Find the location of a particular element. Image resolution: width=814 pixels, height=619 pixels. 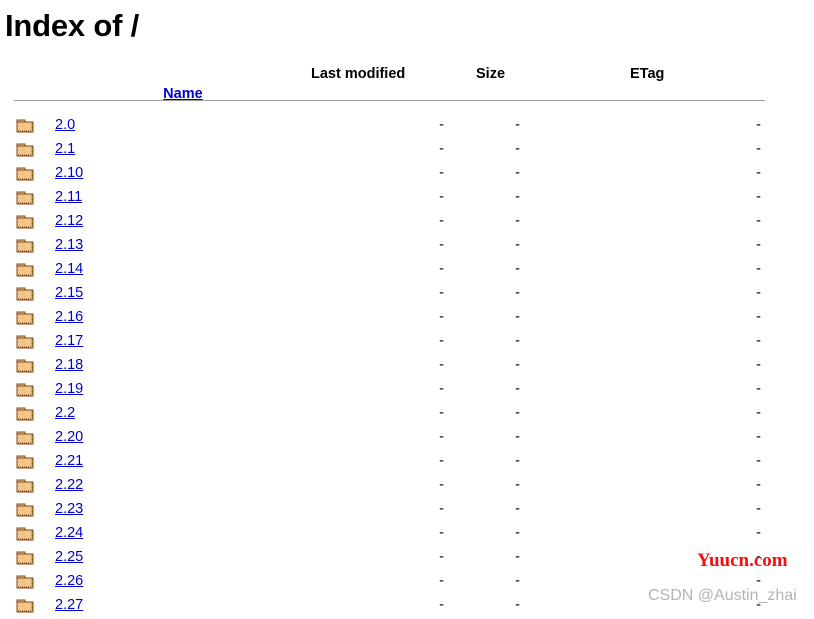

column-header-size: Size is located at coordinates (491, 74).